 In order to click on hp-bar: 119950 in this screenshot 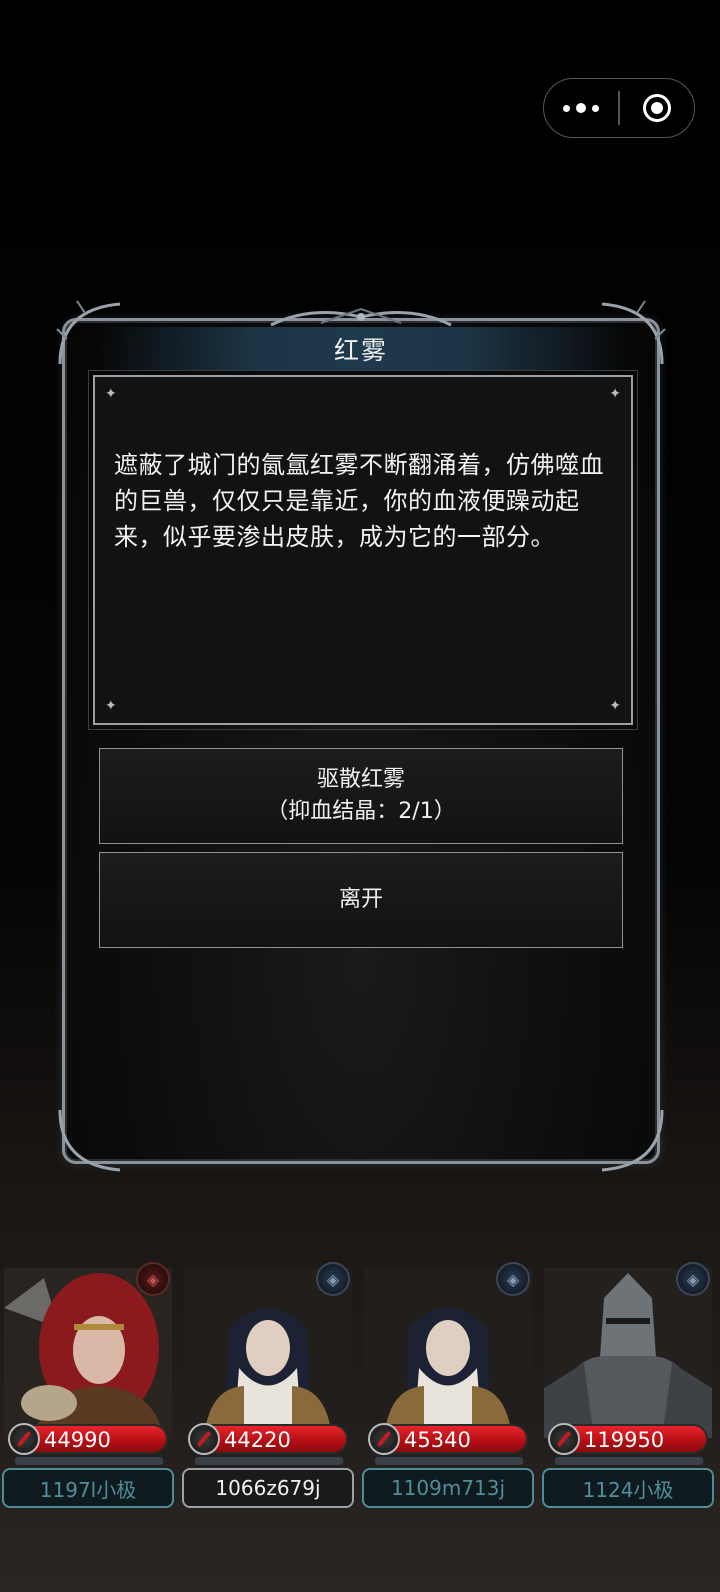, I will do `click(628, 1439)`.